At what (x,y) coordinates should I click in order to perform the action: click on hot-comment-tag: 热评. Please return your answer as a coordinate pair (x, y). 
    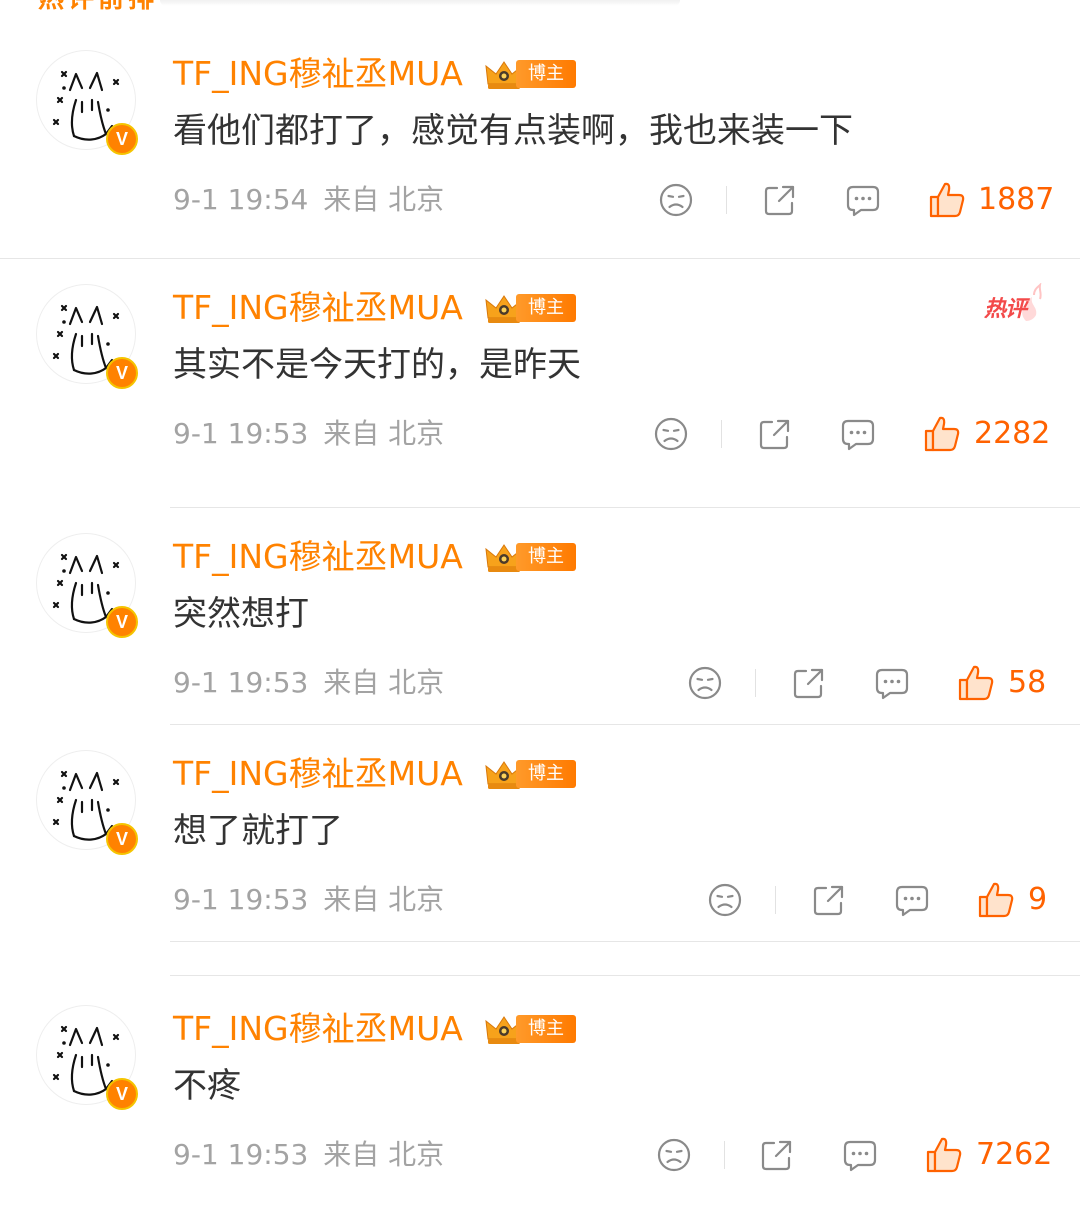
    Looking at the image, I should click on (1012, 303).